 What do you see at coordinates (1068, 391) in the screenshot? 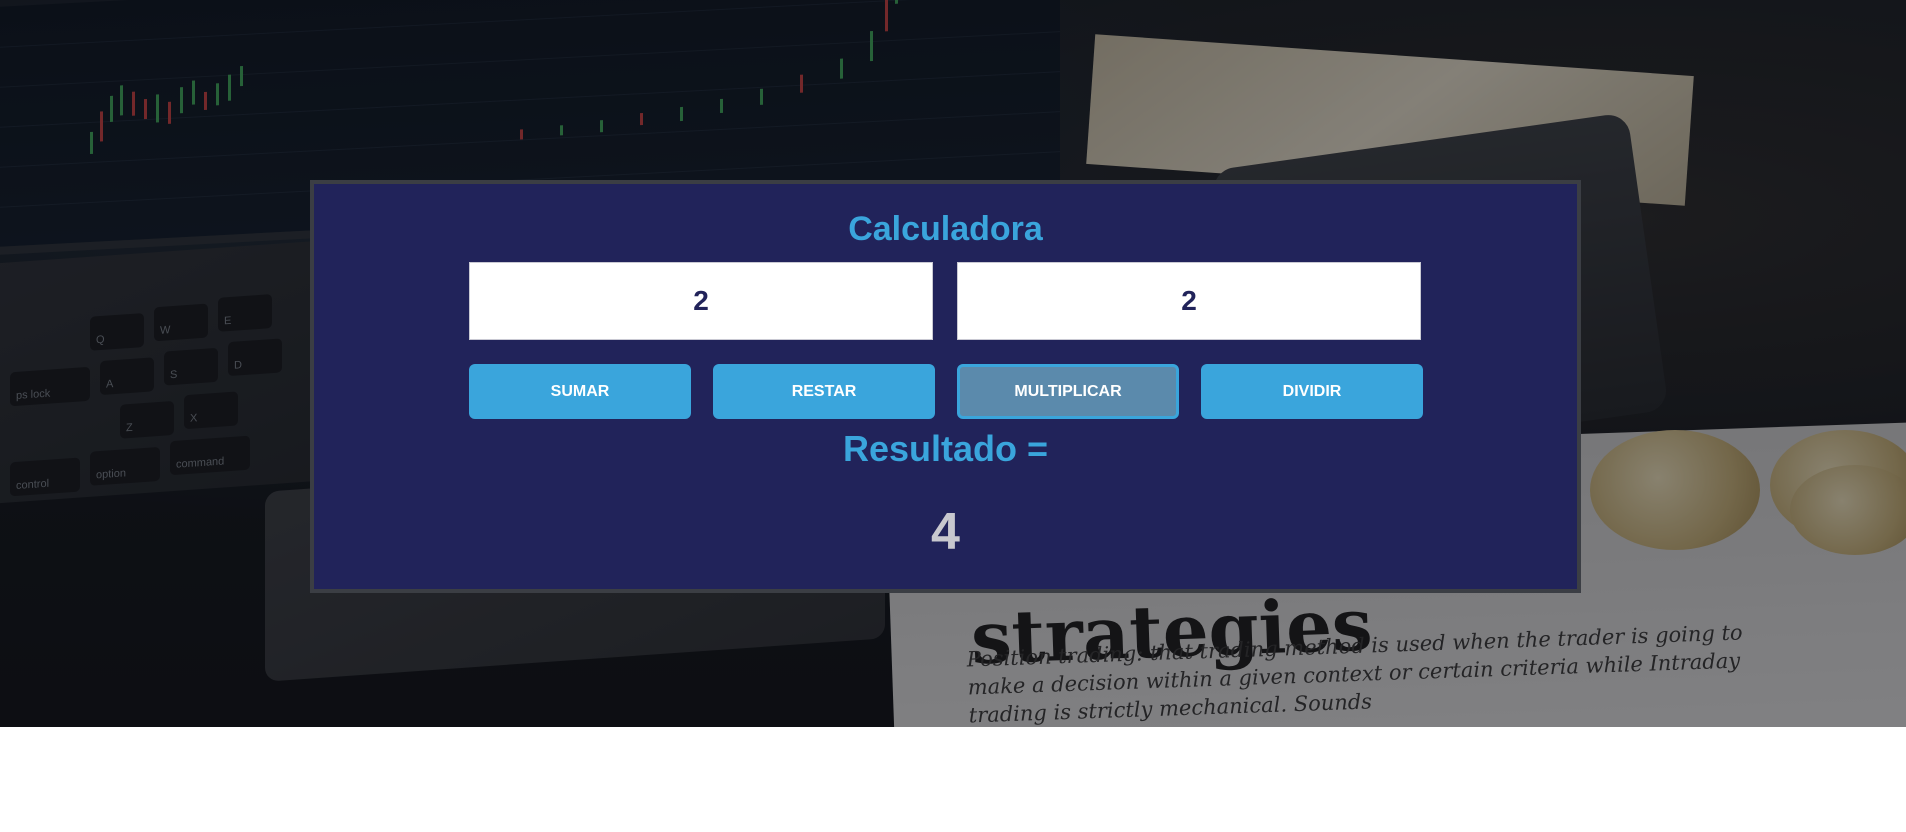
I see `multiply-button: MULTIPLICAR` at bounding box center [1068, 391].